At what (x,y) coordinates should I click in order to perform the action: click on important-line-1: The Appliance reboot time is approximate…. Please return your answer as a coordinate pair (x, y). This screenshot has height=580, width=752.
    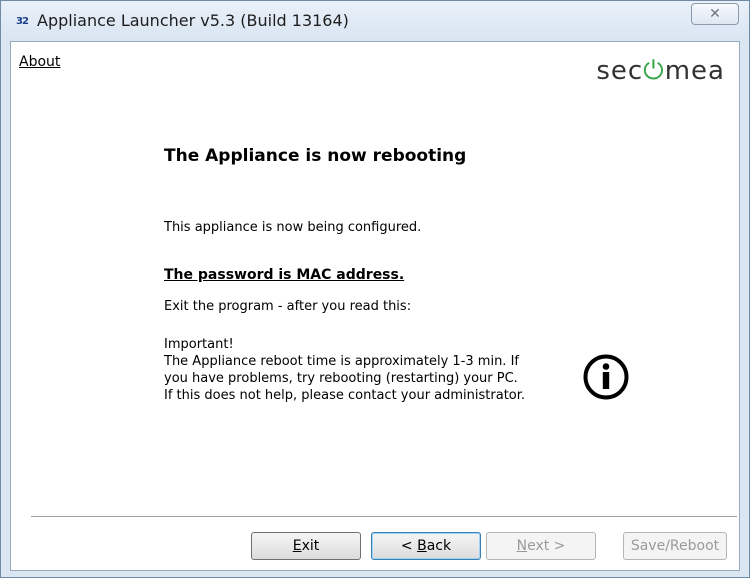
    Looking at the image, I should click on (341, 361).